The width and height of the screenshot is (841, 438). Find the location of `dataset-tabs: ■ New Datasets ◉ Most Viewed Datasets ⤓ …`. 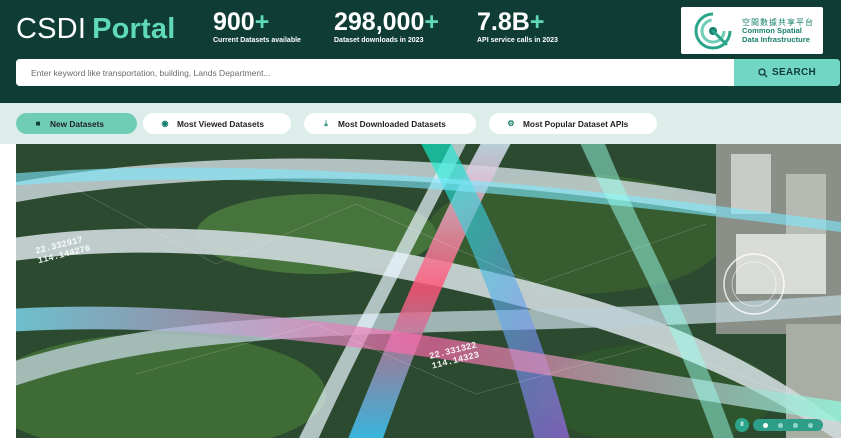

dataset-tabs: ■ New Datasets ◉ Most Viewed Datasets ⤓ … is located at coordinates (420, 123).